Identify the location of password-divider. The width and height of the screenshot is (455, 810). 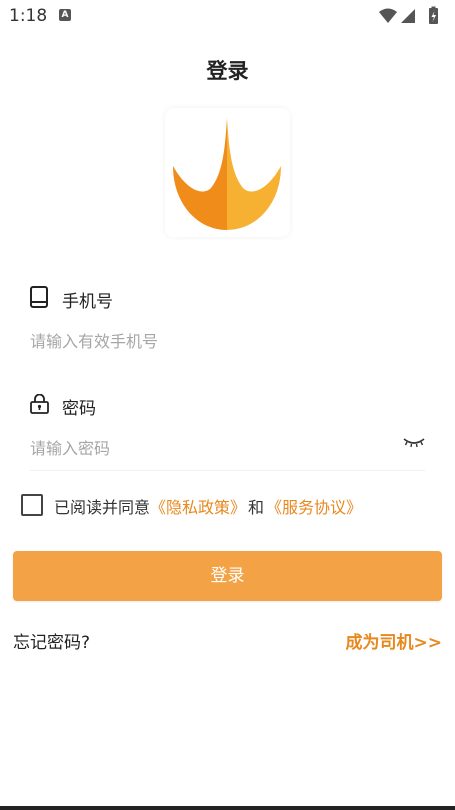
(227, 470).